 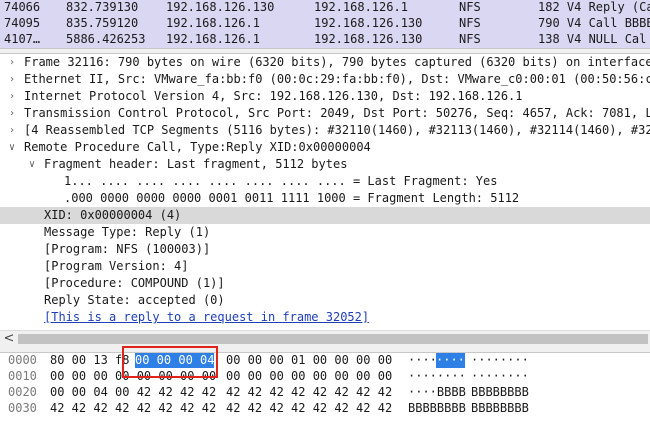 What do you see at coordinates (325, 232) in the screenshot?
I see `tree-item-message-type: Message Type: Reply (1)` at bounding box center [325, 232].